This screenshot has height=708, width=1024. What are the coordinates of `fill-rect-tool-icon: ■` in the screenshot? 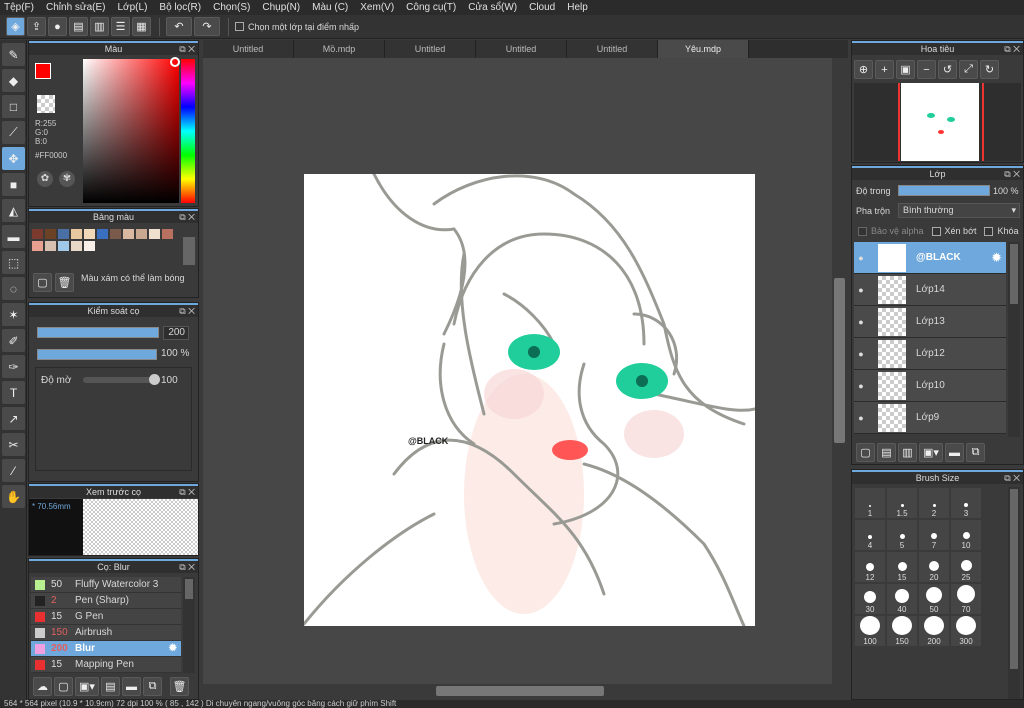 It's located at (13, 184).